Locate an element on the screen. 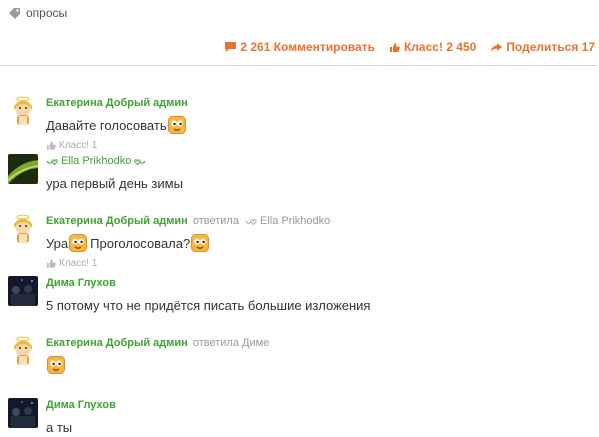 Image resolution: width=599 pixels, height=437 pixels. comment-author-label: Ella Prikhodko is located at coordinates (96, 161).